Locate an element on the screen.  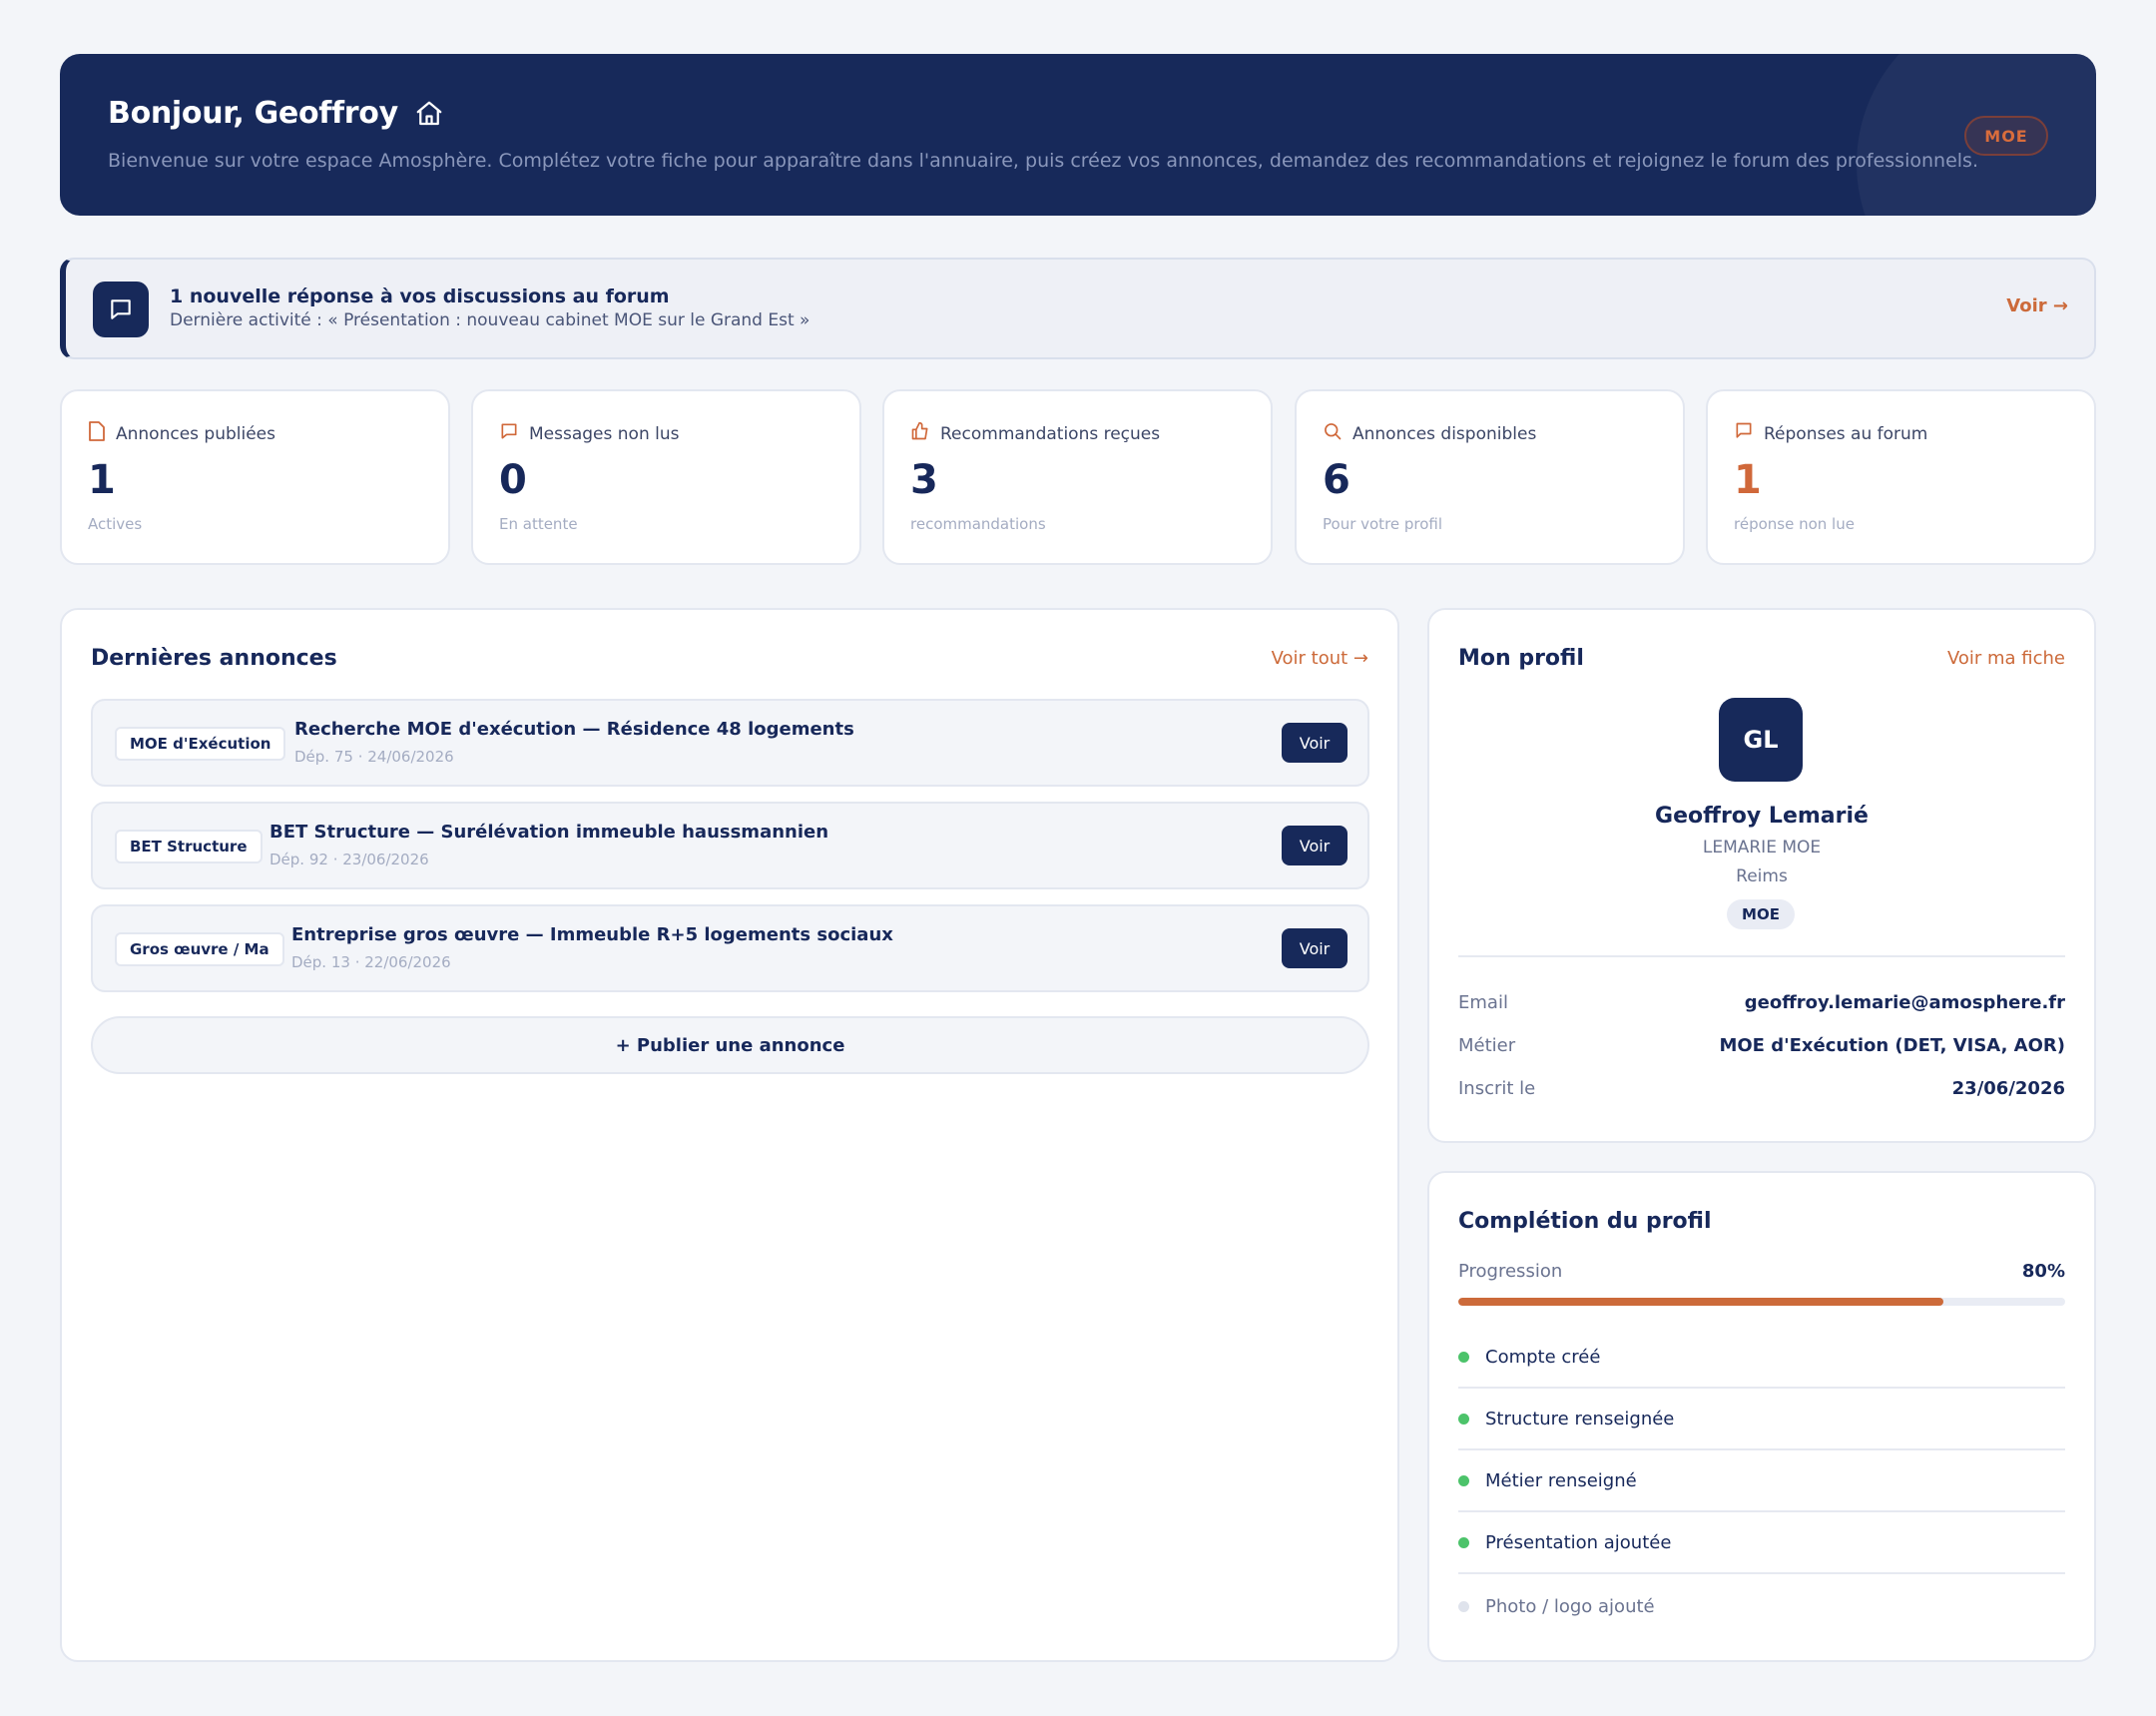
profile-job-row: Métier MOE d'Exécution (DET, VISA, AOR) is located at coordinates (1761, 1045).